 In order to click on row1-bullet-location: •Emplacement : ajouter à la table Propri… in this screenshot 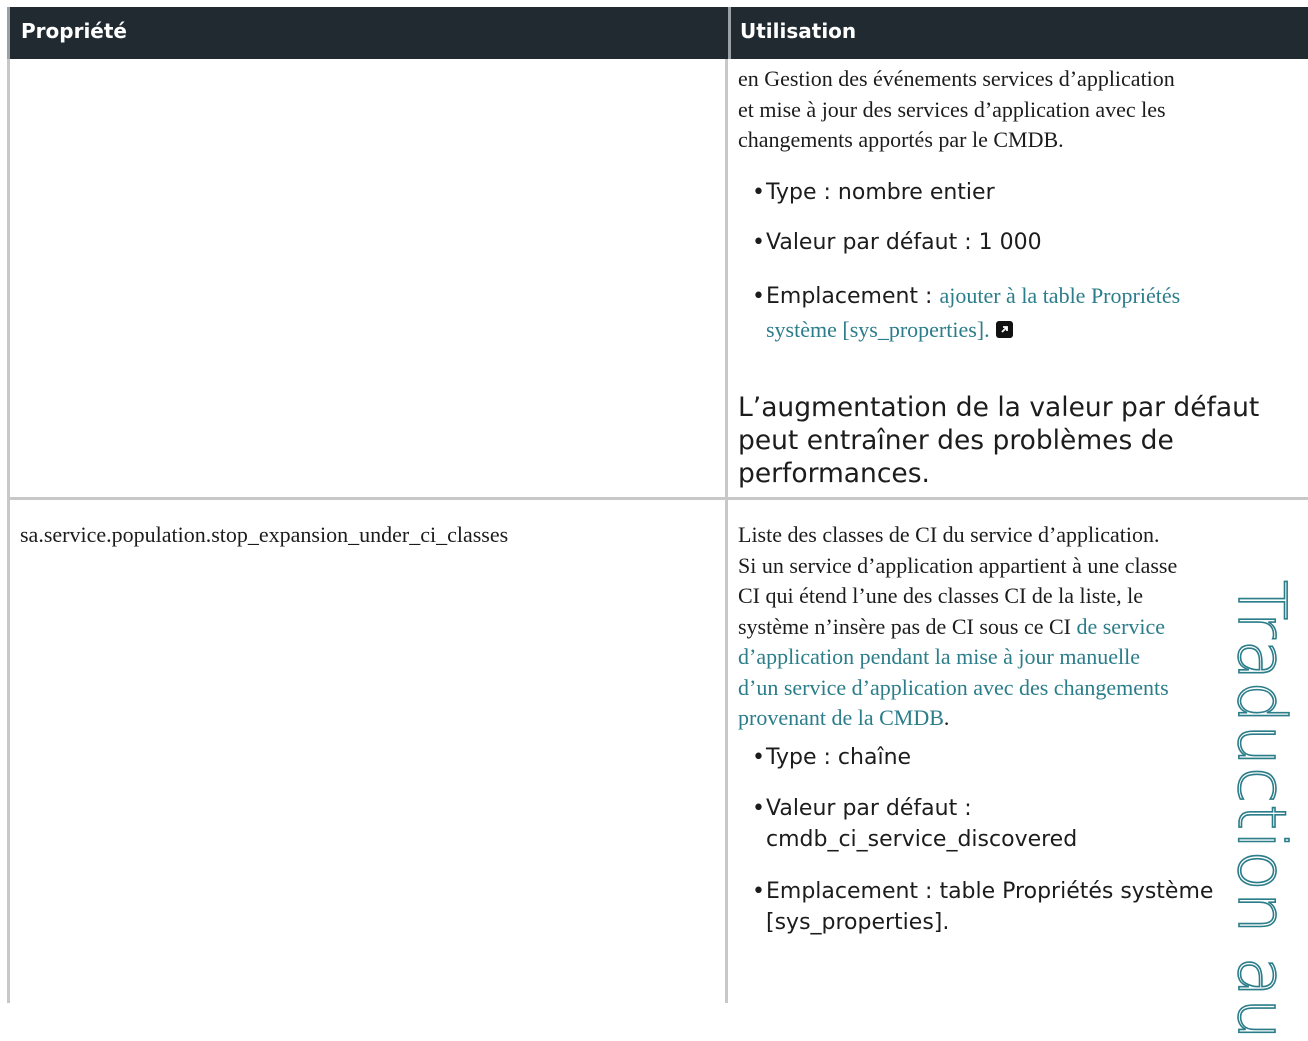, I will do `click(966, 296)`.